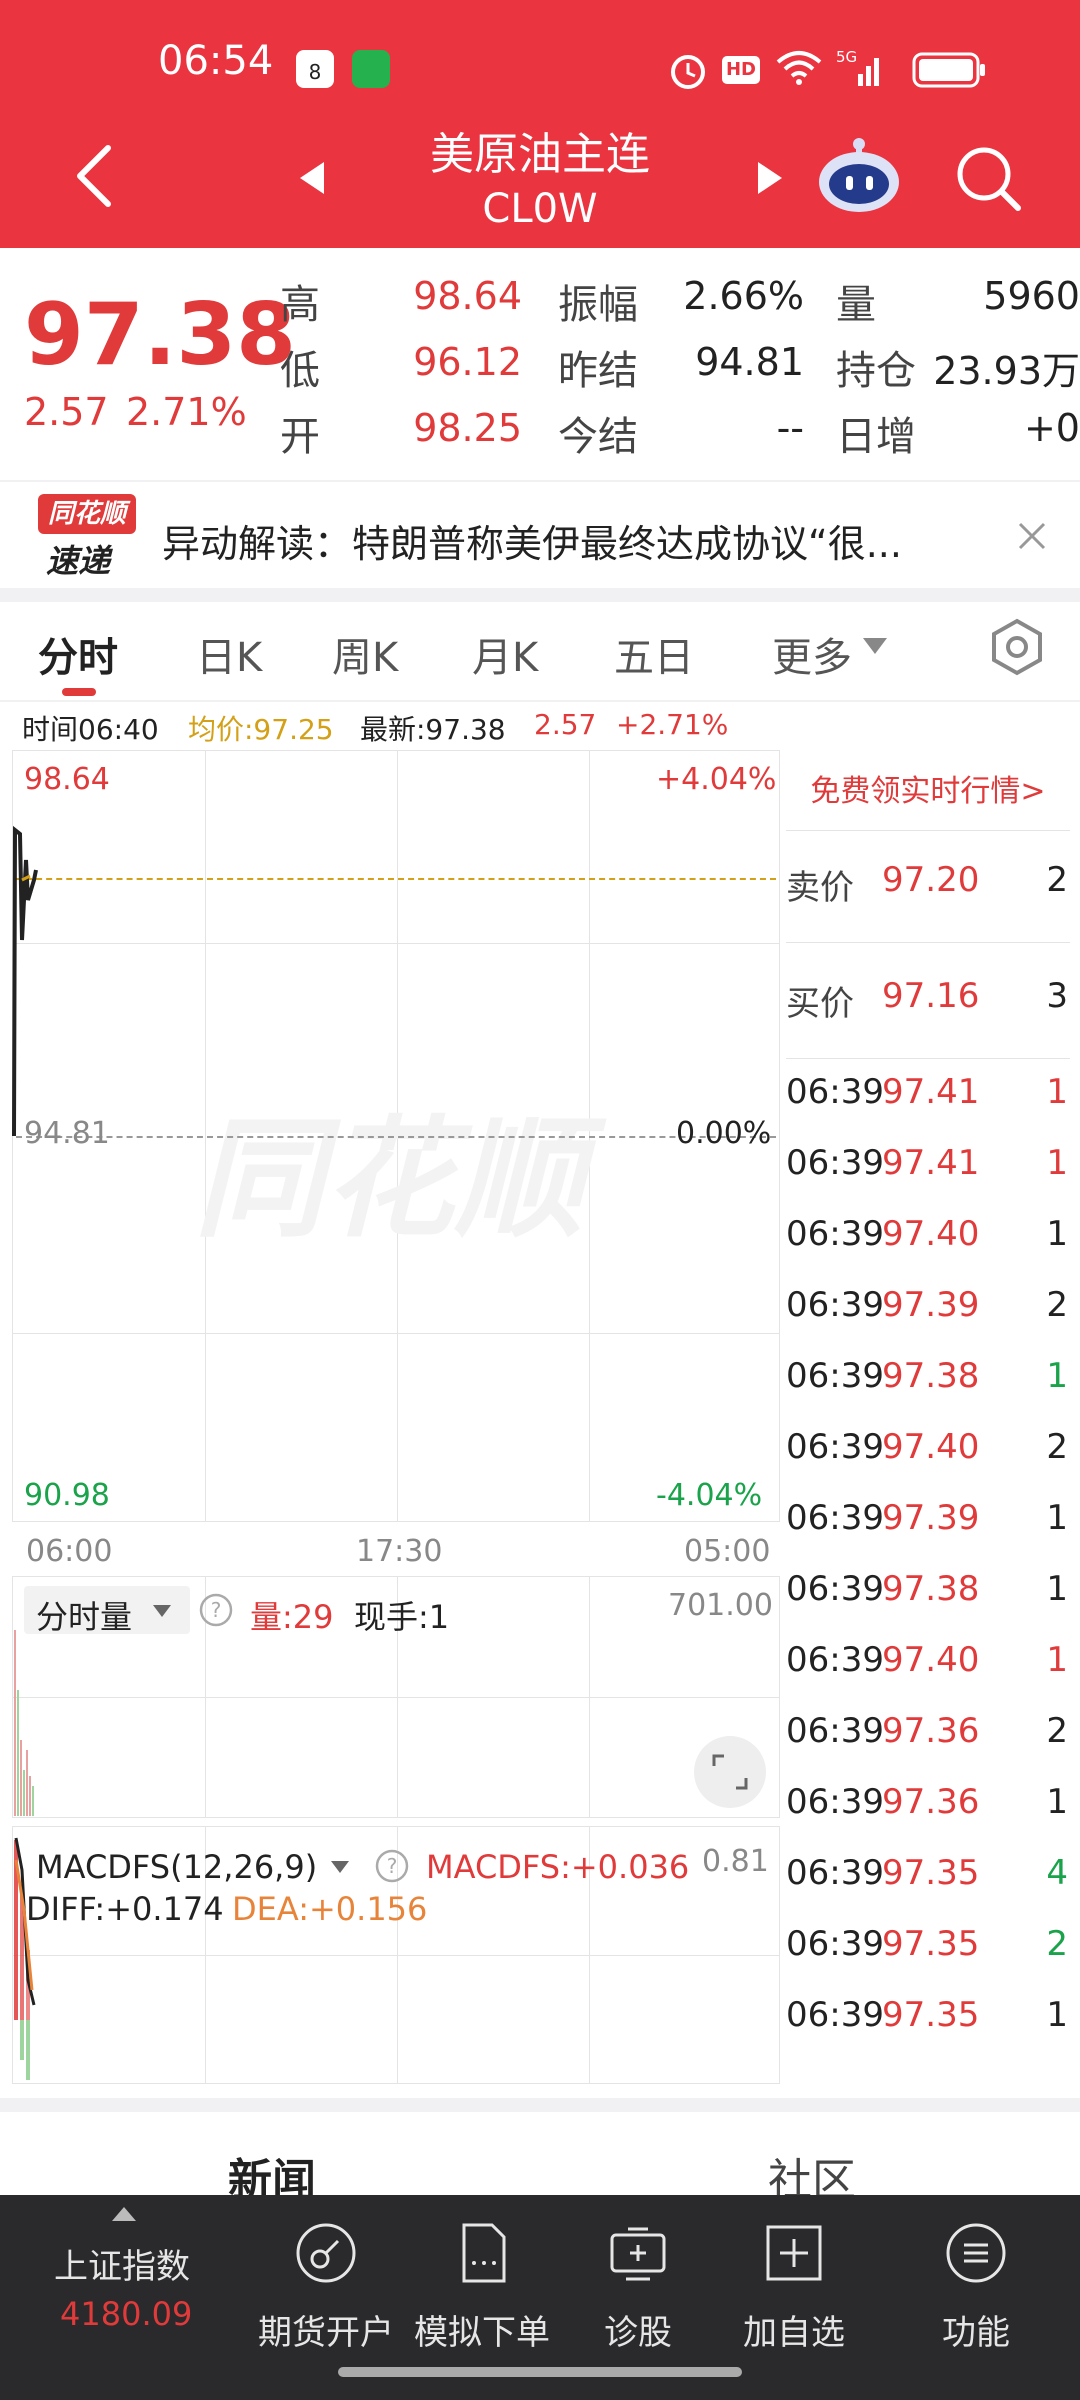 This screenshot has height=2400, width=1080. I want to click on volume-value-label: 量:29, so click(292, 1617).